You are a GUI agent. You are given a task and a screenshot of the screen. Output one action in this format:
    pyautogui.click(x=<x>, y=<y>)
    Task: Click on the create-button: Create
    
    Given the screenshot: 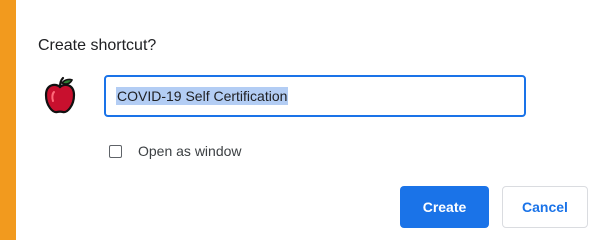 What is the action you would take?
    pyautogui.click(x=444, y=207)
    